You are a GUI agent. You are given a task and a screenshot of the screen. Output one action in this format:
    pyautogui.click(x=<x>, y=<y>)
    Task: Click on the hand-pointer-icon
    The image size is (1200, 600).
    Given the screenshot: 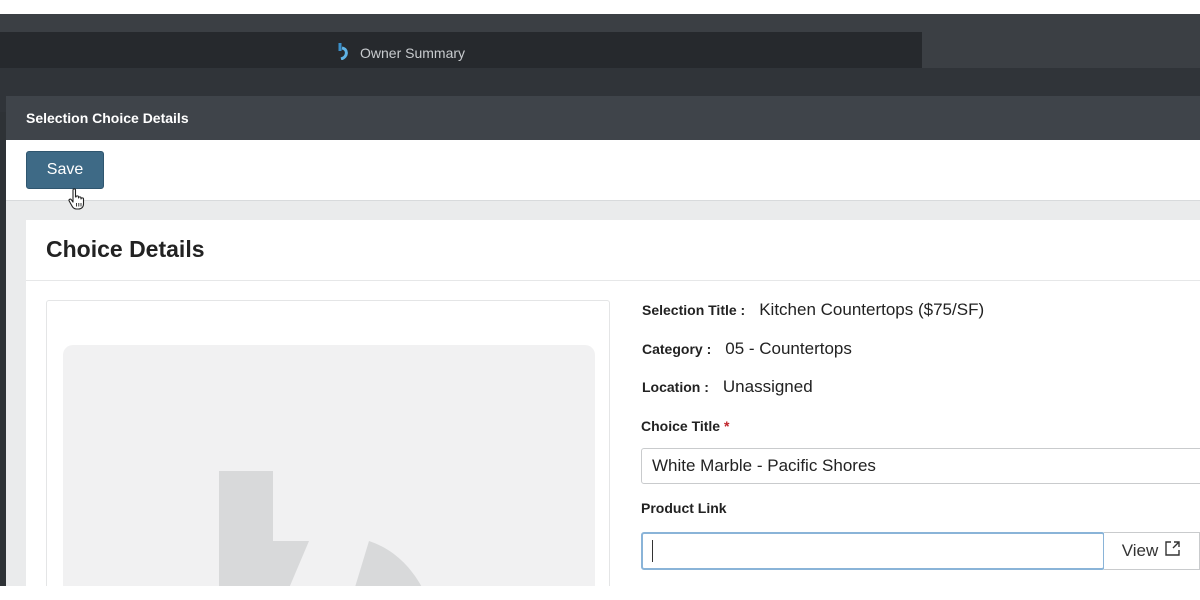 What is the action you would take?
    pyautogui.click(x=77, y=201)
    